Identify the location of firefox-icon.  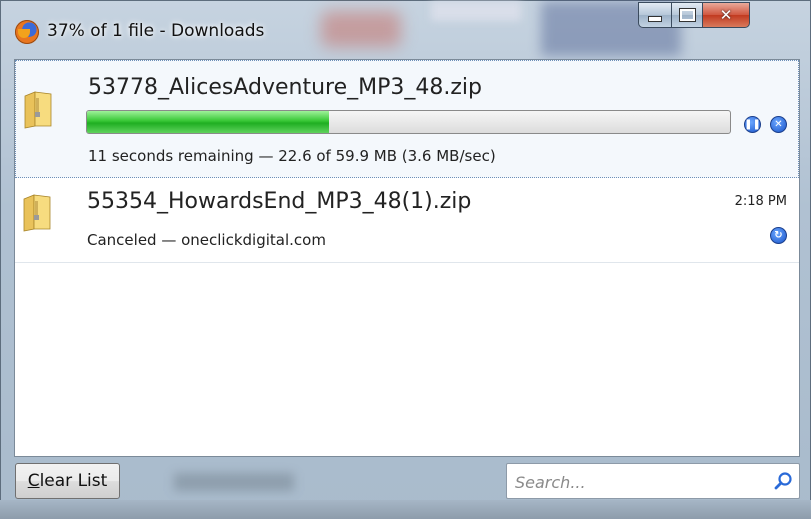
(27, 32).